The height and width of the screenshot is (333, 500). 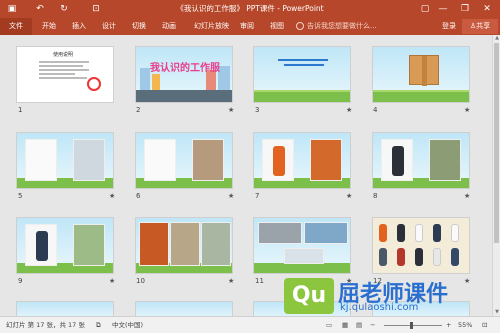 I want to click on save-icon: ▣, so click(x=12, y=9).